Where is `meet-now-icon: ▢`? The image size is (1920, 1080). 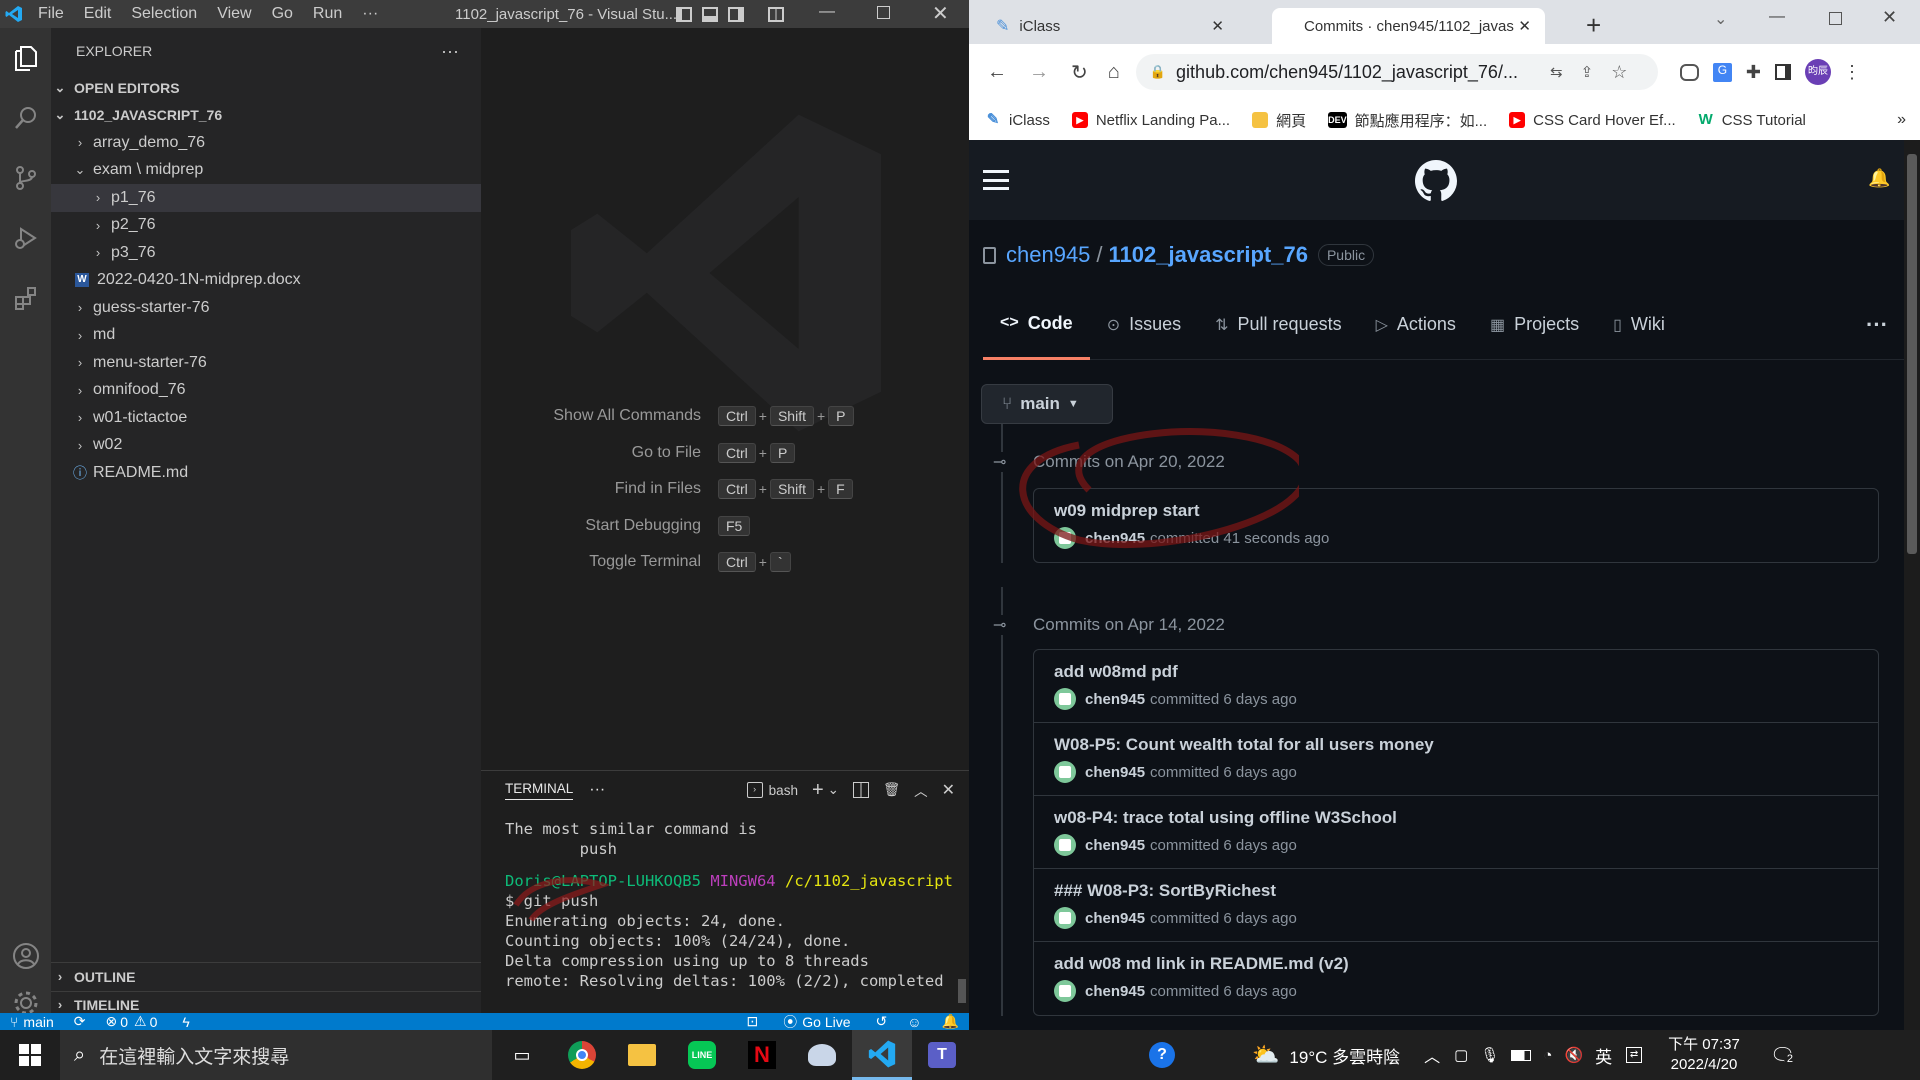 meet-now-icon: ▢ is located at coordinates (1461, 1055).